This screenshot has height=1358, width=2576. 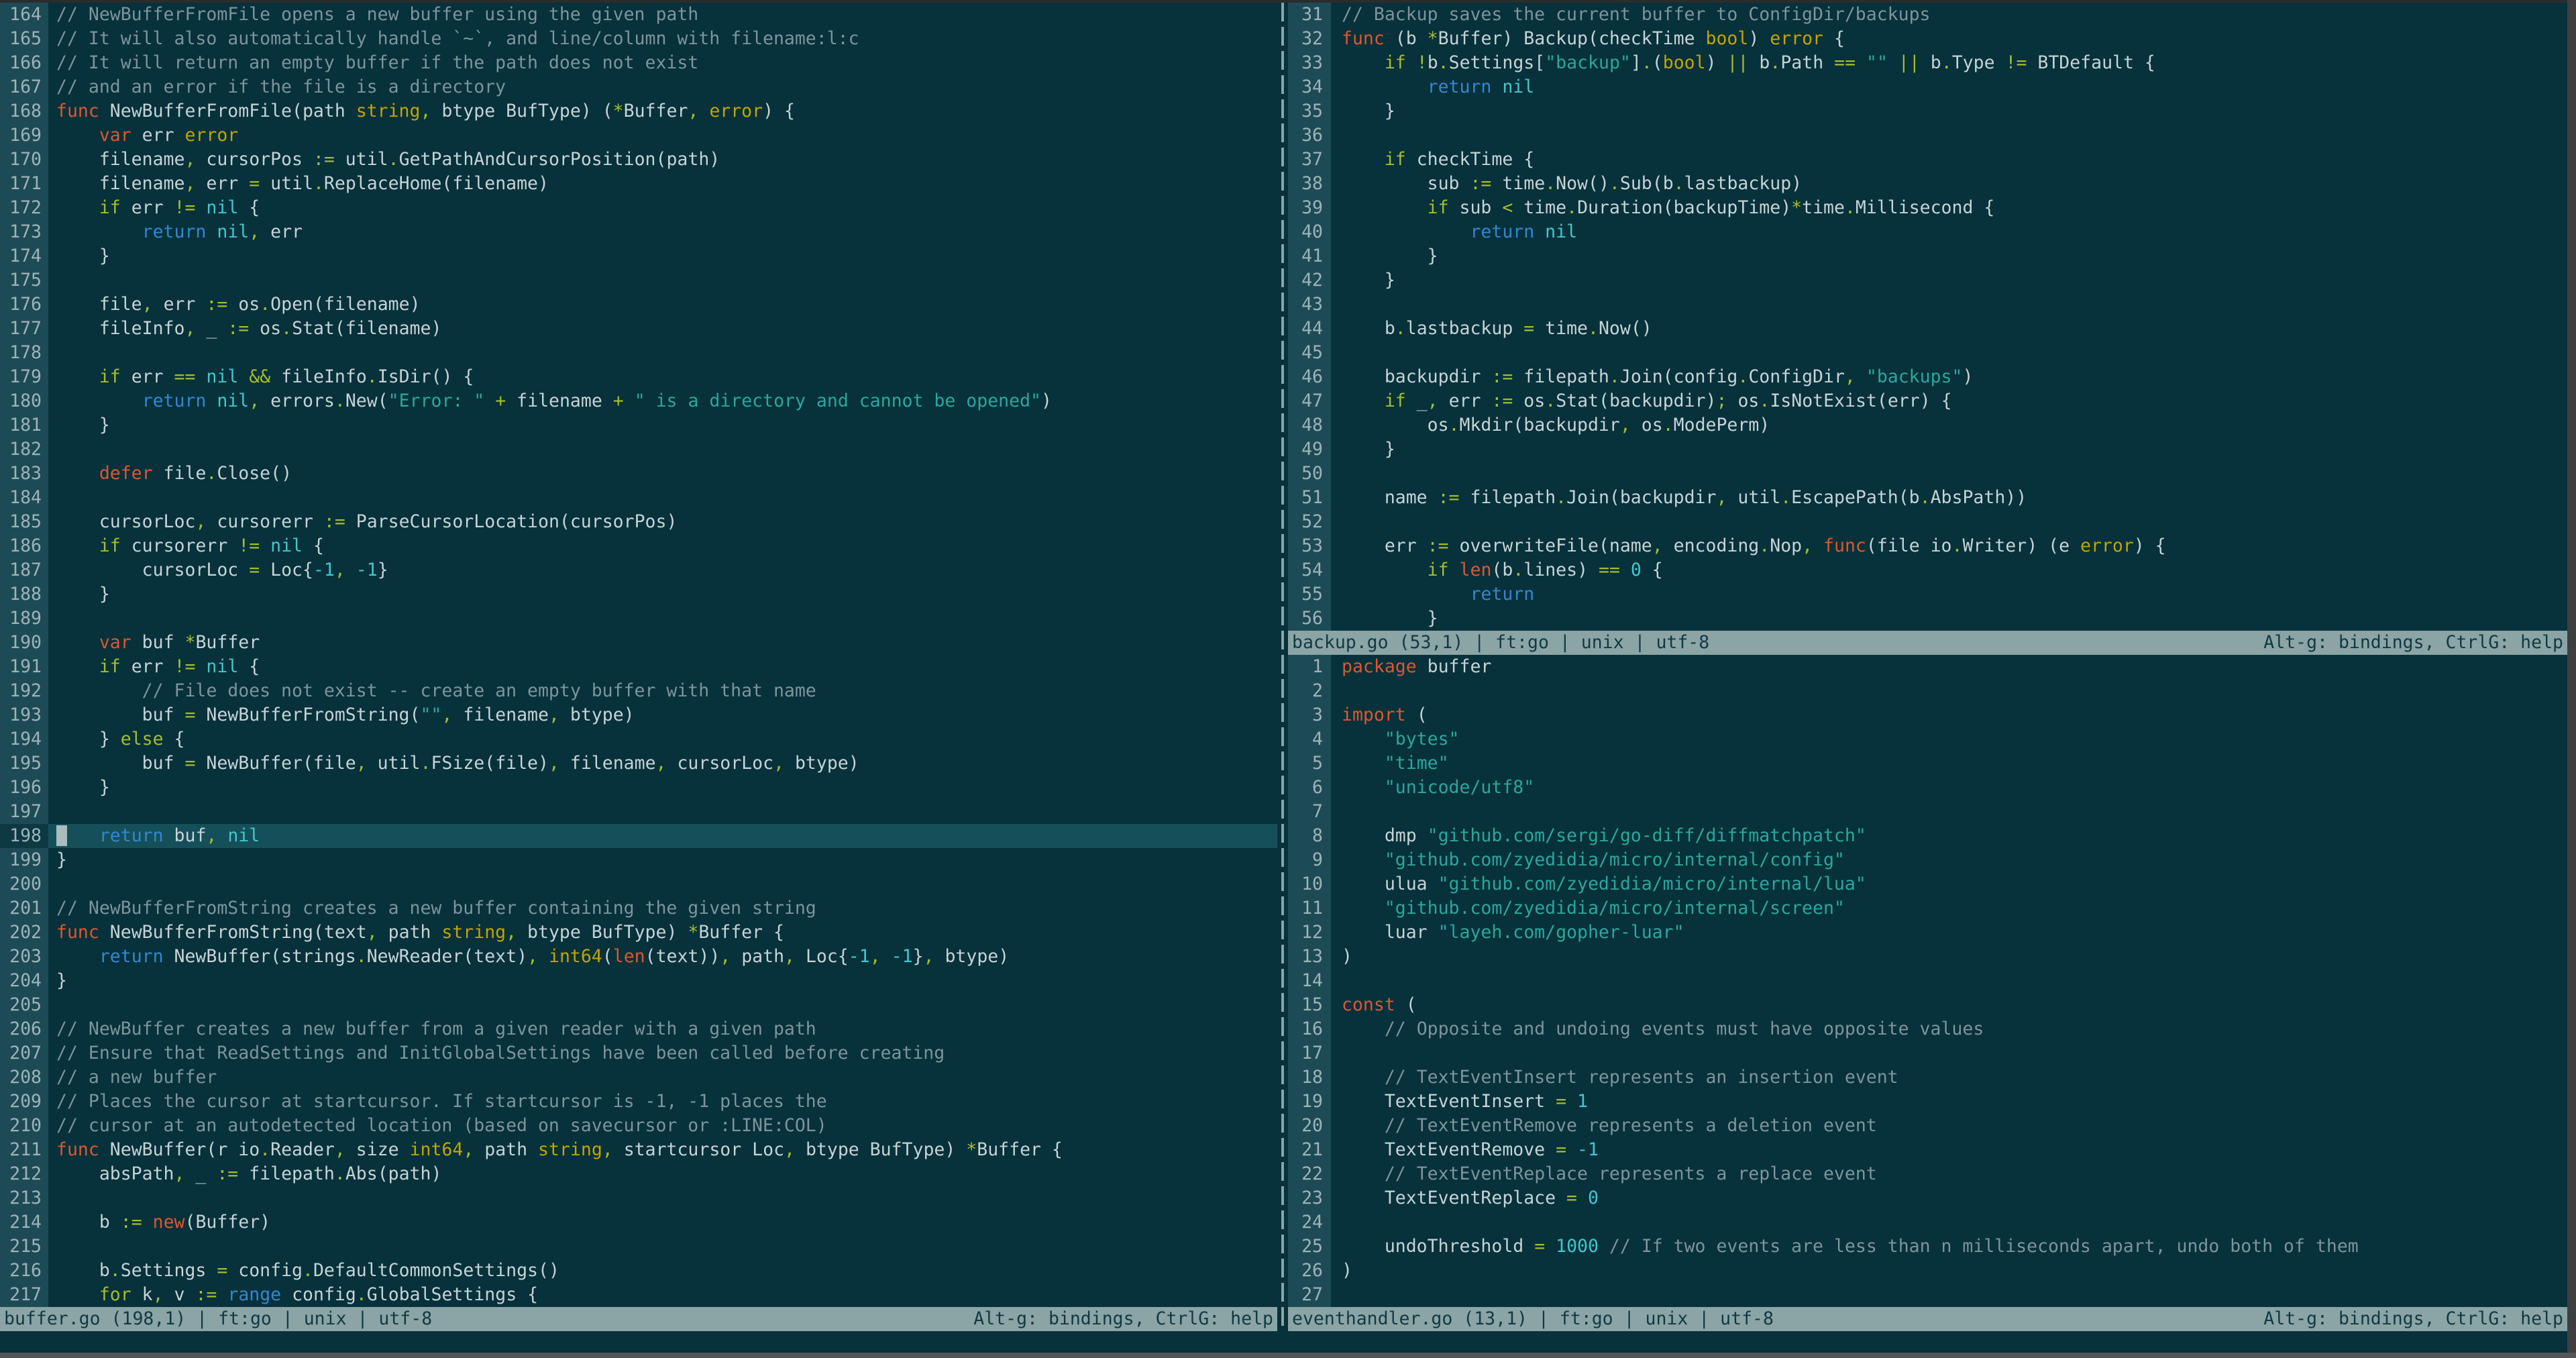 I want to click on code-line: 194 } else {, so click(x=638, y=739).